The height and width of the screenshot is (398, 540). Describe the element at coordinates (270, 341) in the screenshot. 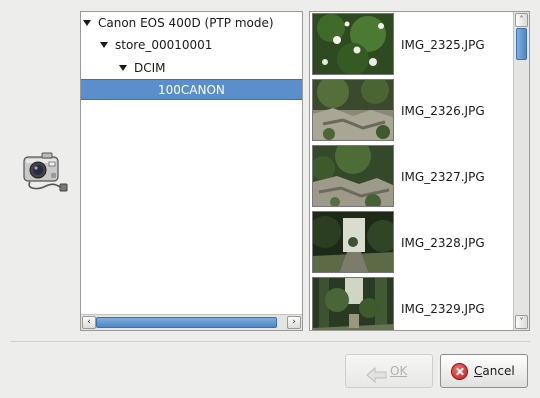

I see `separator` at that location.